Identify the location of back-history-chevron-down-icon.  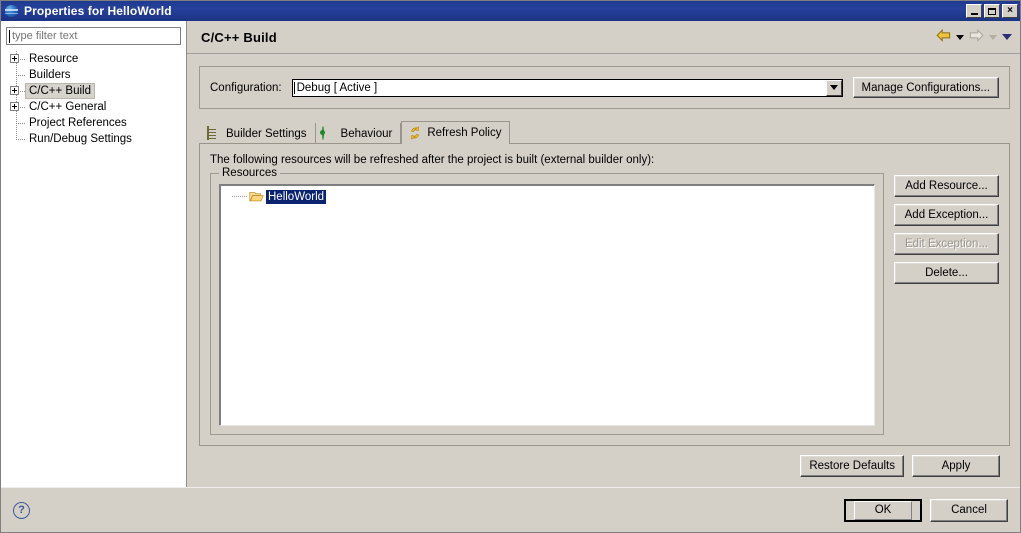
(960, 37).